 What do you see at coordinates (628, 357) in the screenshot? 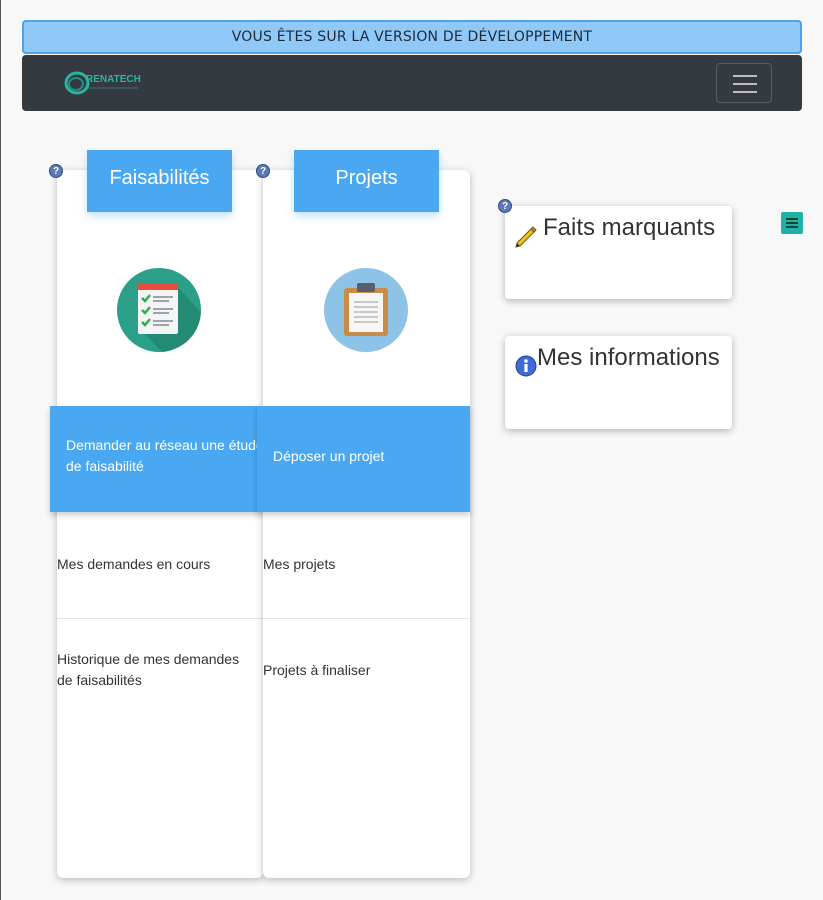
I see `my-info-title: Mes informations` at bounding box center [628, 357].